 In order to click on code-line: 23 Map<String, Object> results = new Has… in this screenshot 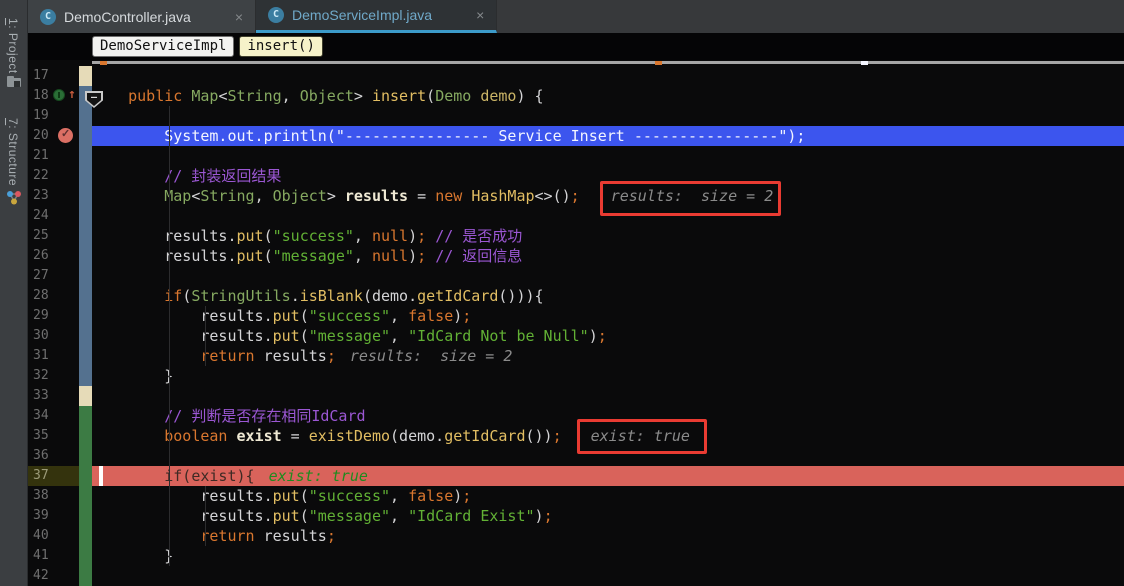, I will do `click(576, 196)`.